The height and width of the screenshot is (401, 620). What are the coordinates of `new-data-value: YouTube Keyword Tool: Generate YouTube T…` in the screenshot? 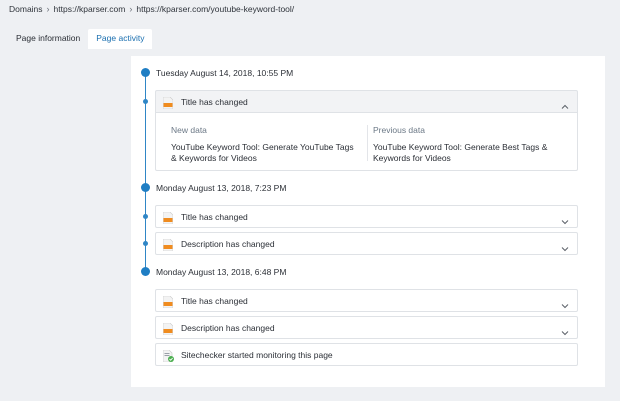 It's located at (262, 152).